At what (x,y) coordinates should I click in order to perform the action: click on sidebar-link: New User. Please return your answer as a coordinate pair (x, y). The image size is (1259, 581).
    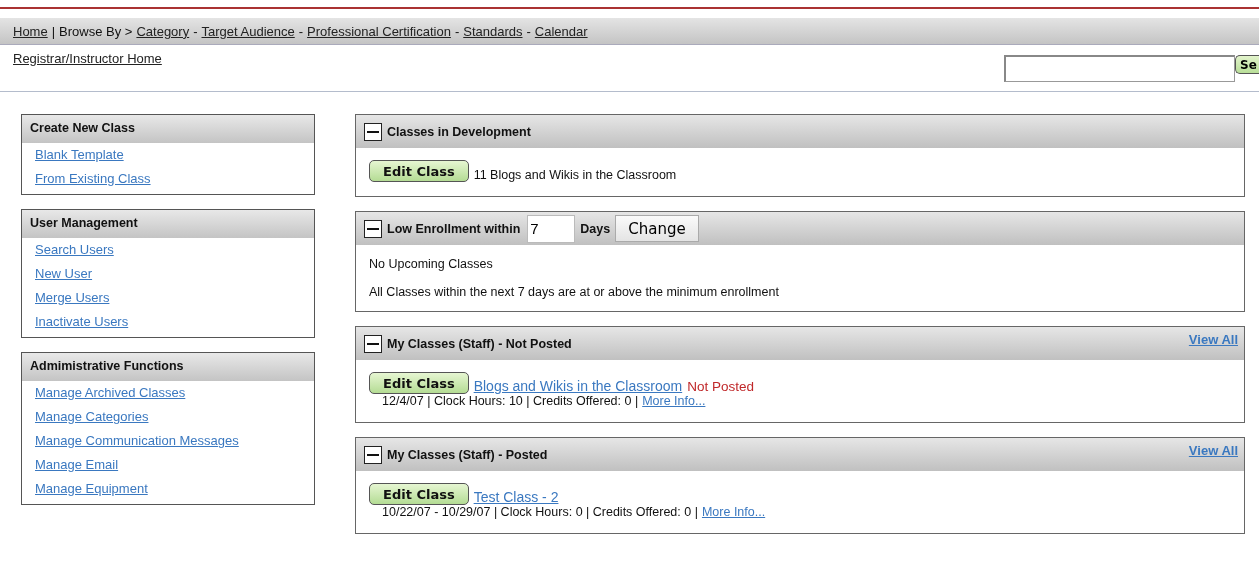
    Looking at the image, I should click on (64, 273).